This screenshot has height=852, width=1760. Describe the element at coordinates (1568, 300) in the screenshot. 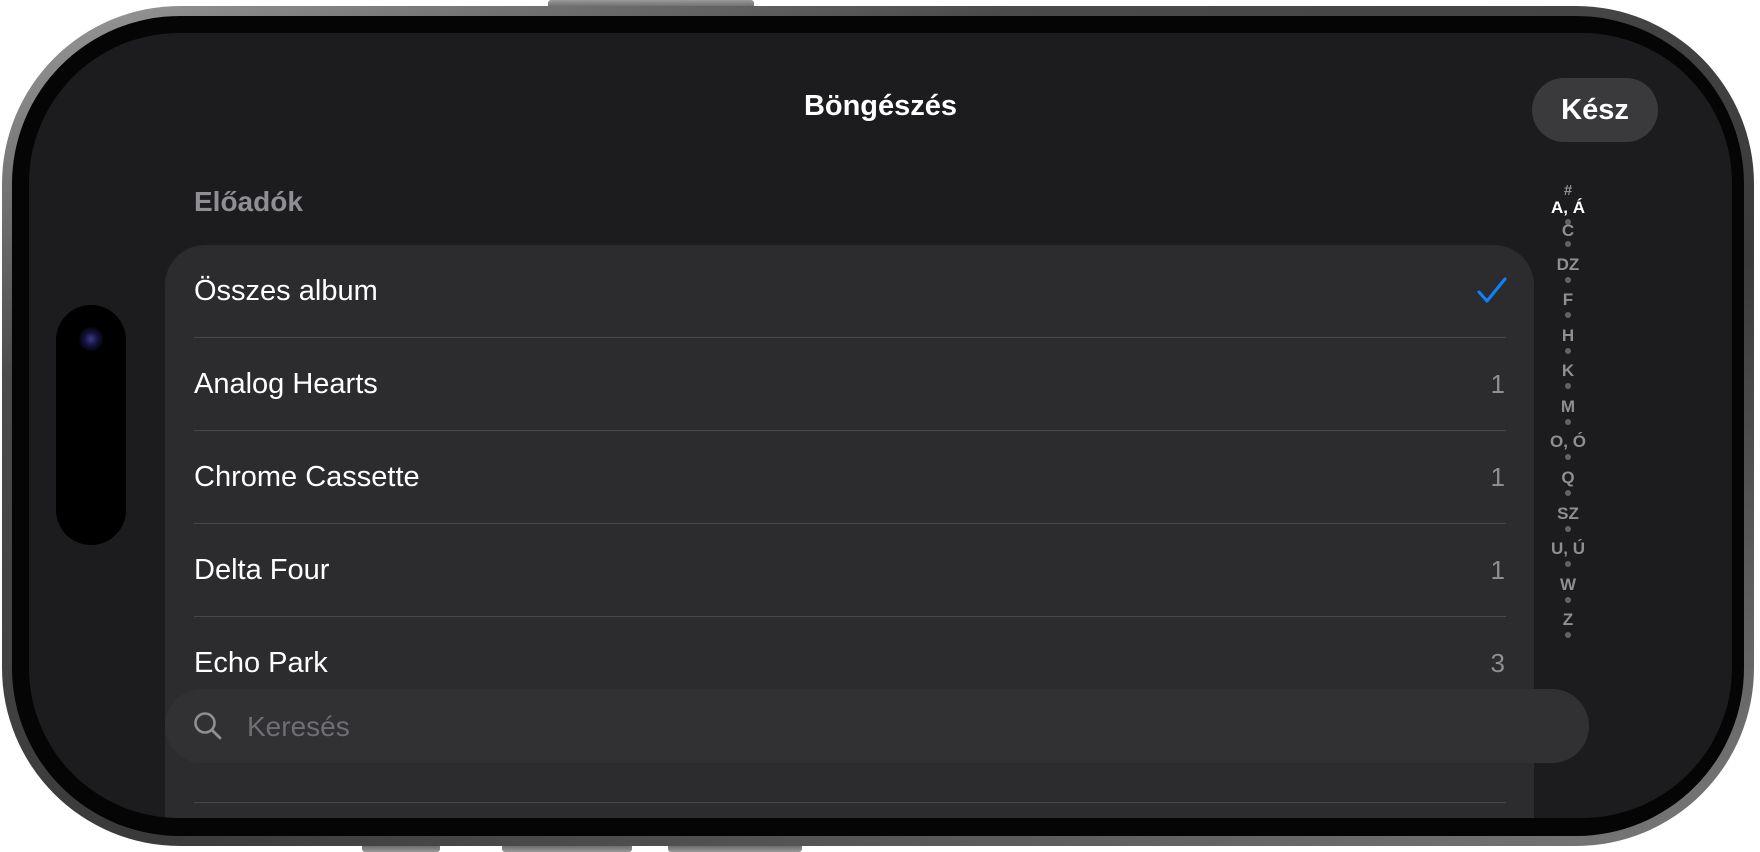

I see `index-letter: F` at that location.